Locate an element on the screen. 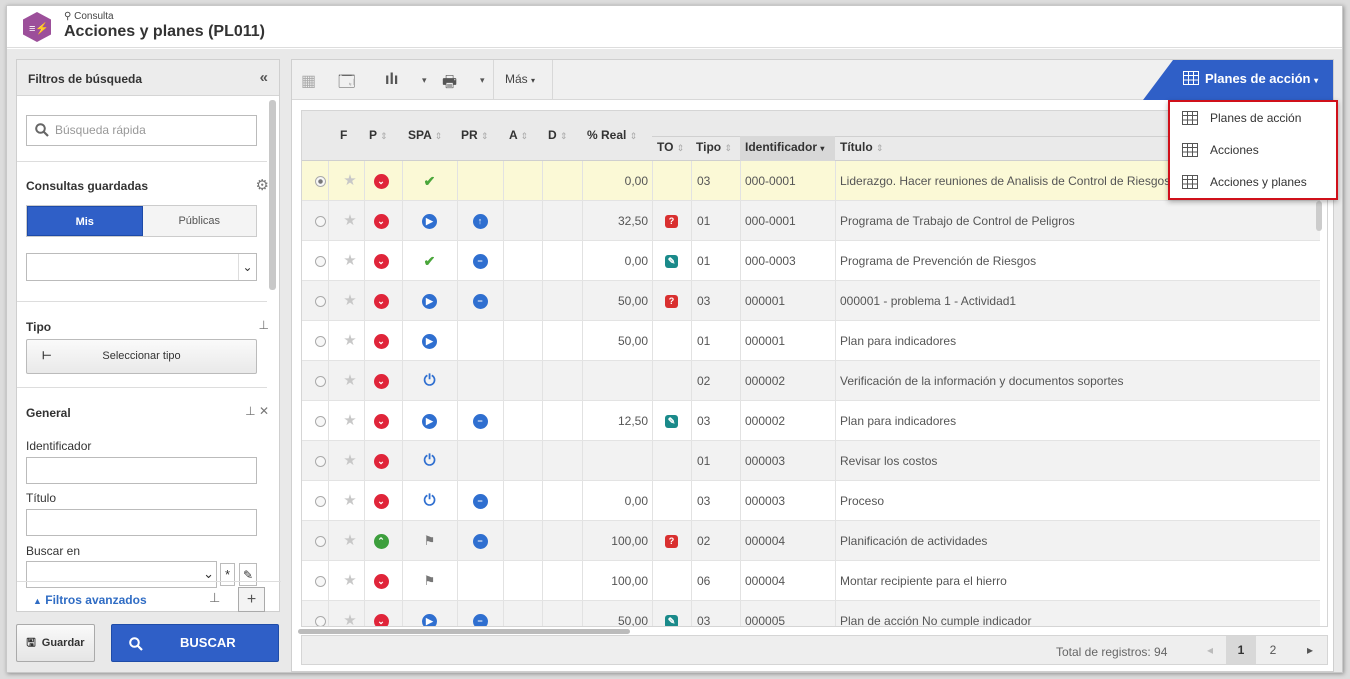  saved-queries-label: Consultas guardadas is located at coordinates (87, 186).